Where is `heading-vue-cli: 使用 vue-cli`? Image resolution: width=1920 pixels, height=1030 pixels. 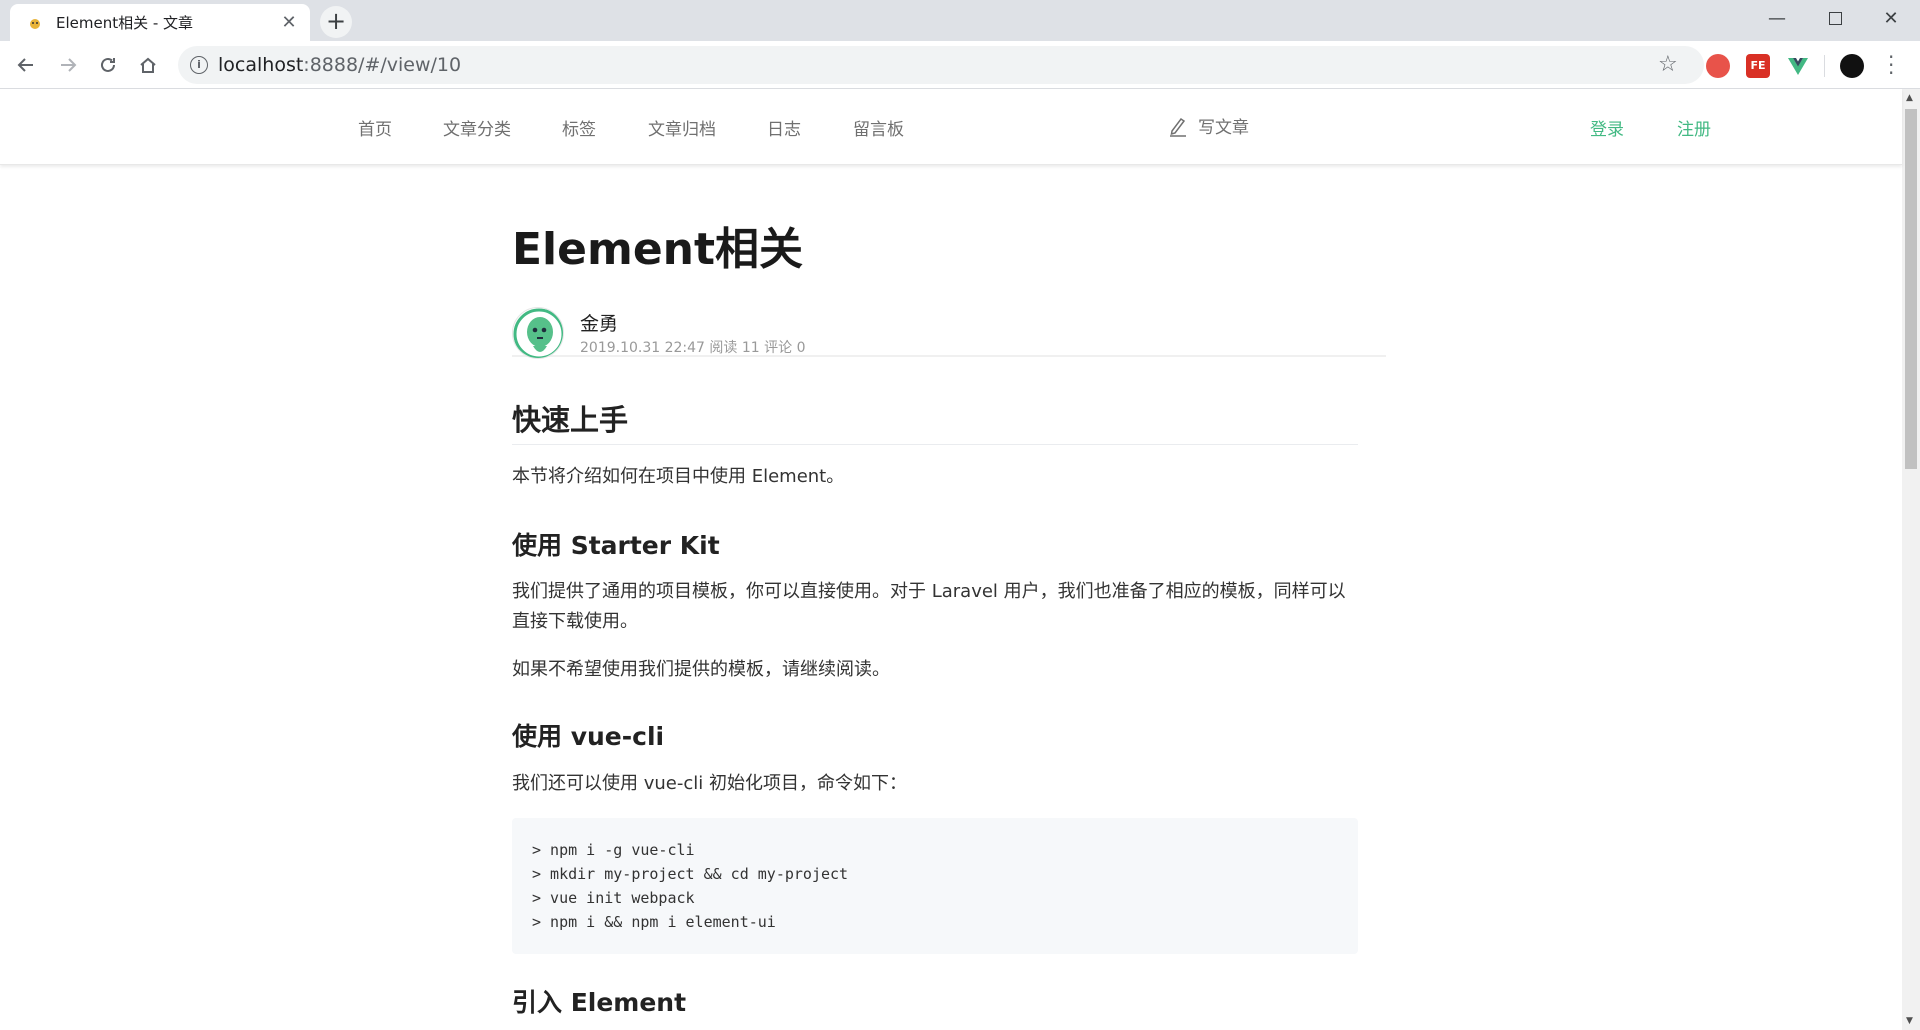 heading-vue-cli: 使用 vue-cli is located at coordinates (588, 736).